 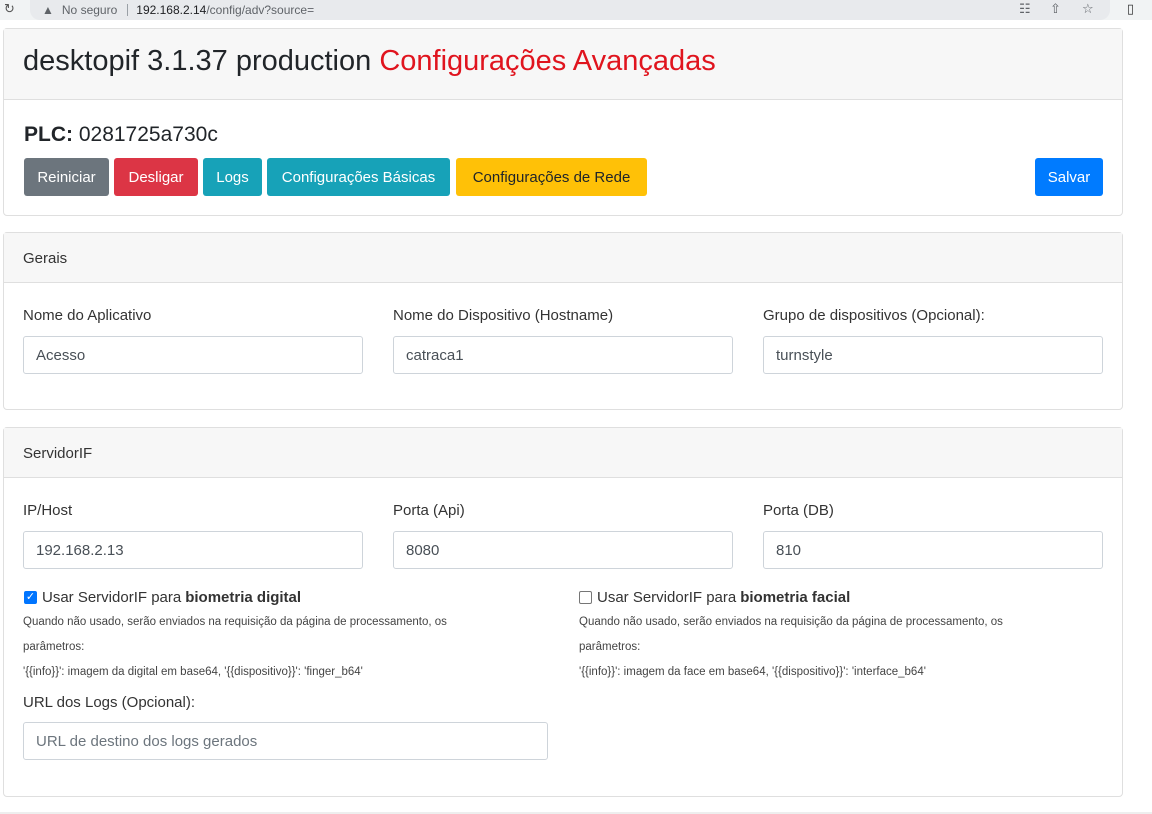 I want to click on configuracoes-rede-button: Configurações de Rede, so click(x=551, y=177).